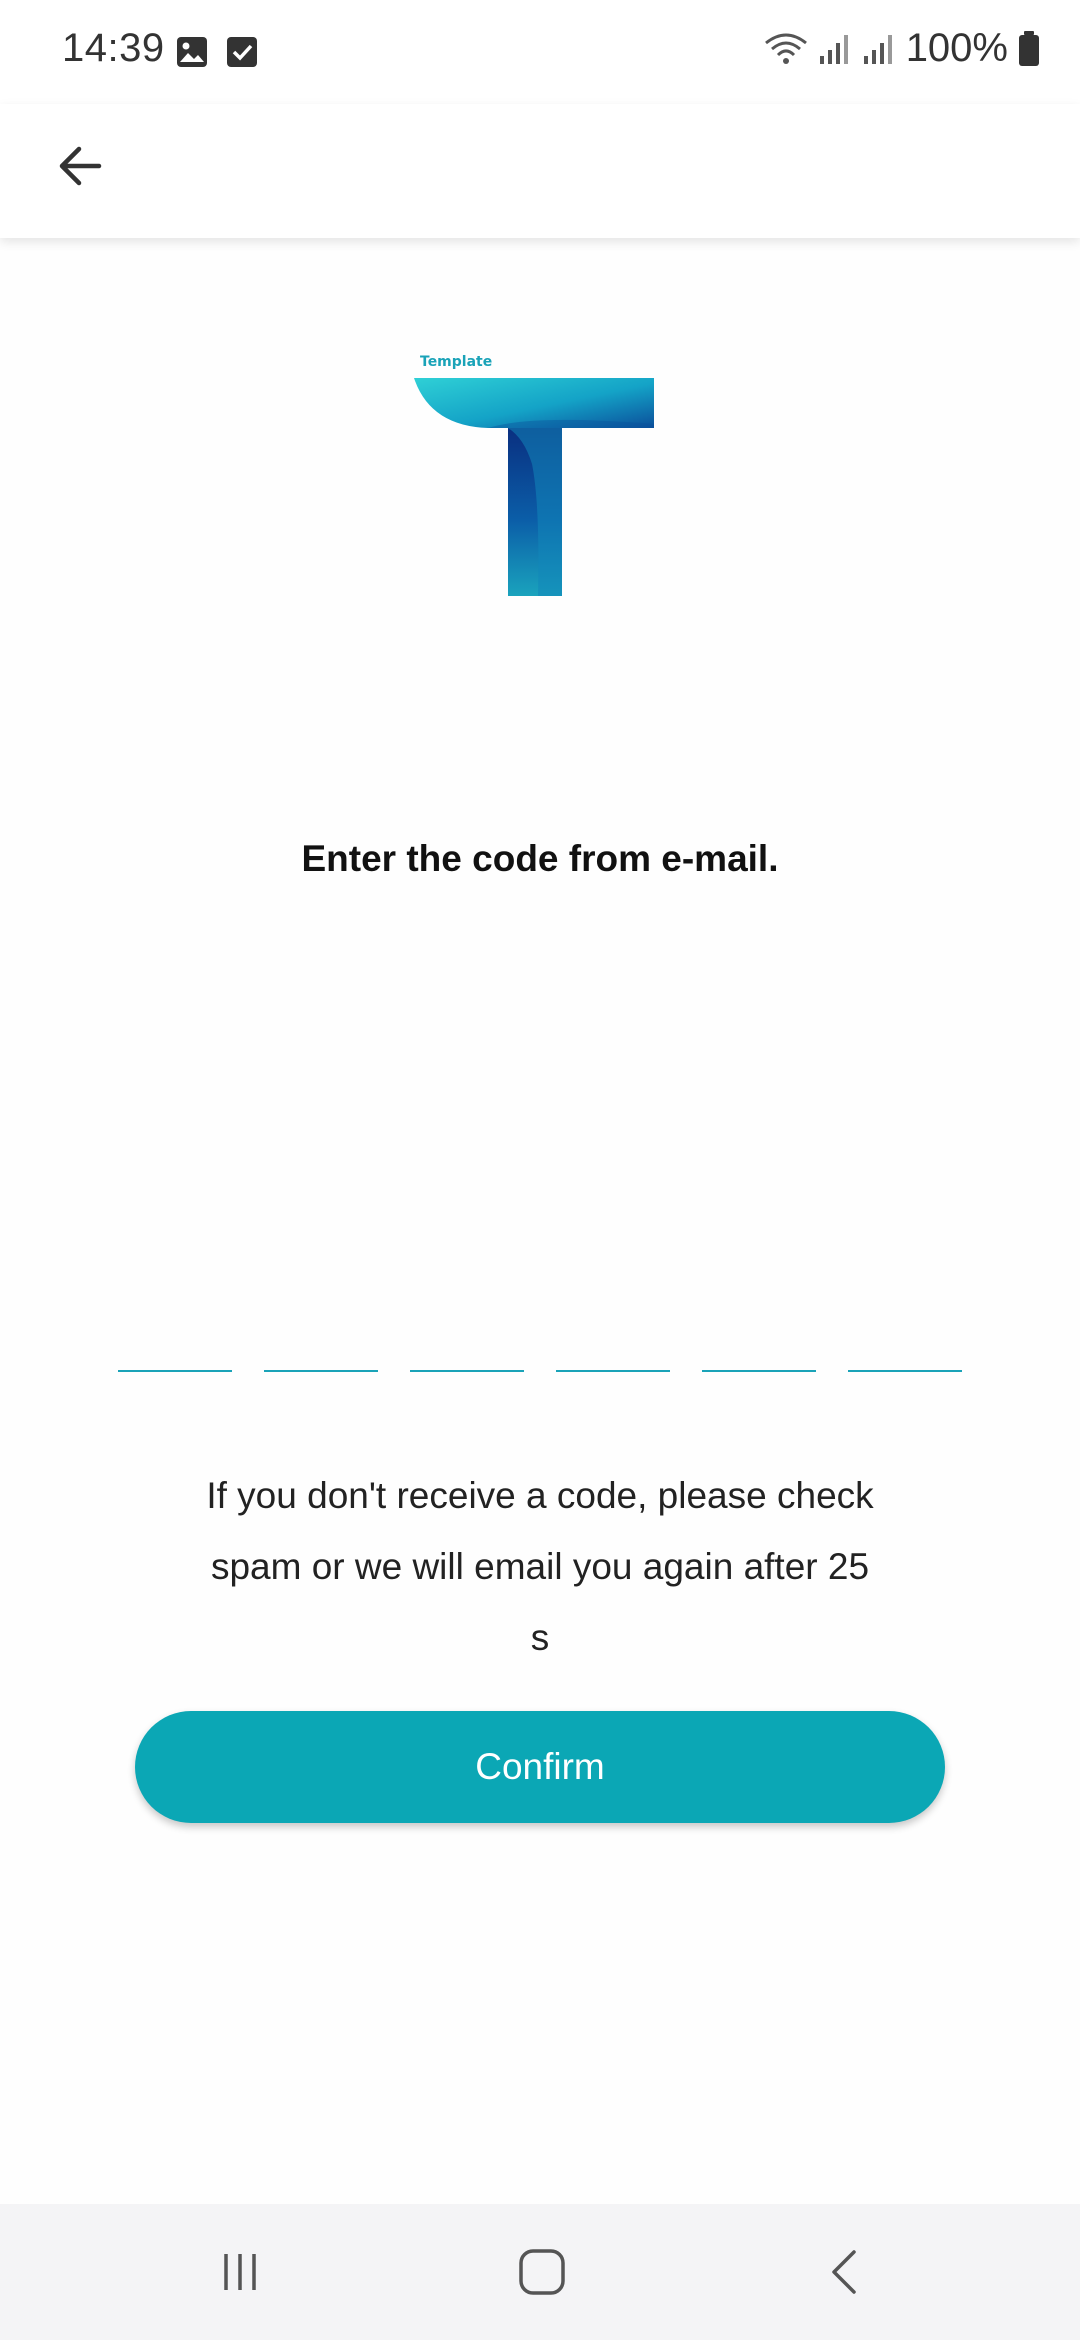 The image size is (1080, 2340). What do you see at coordinates (1029, 48) in the screenshot?
I see `battery-icon` at bounding box center [1029, 48].